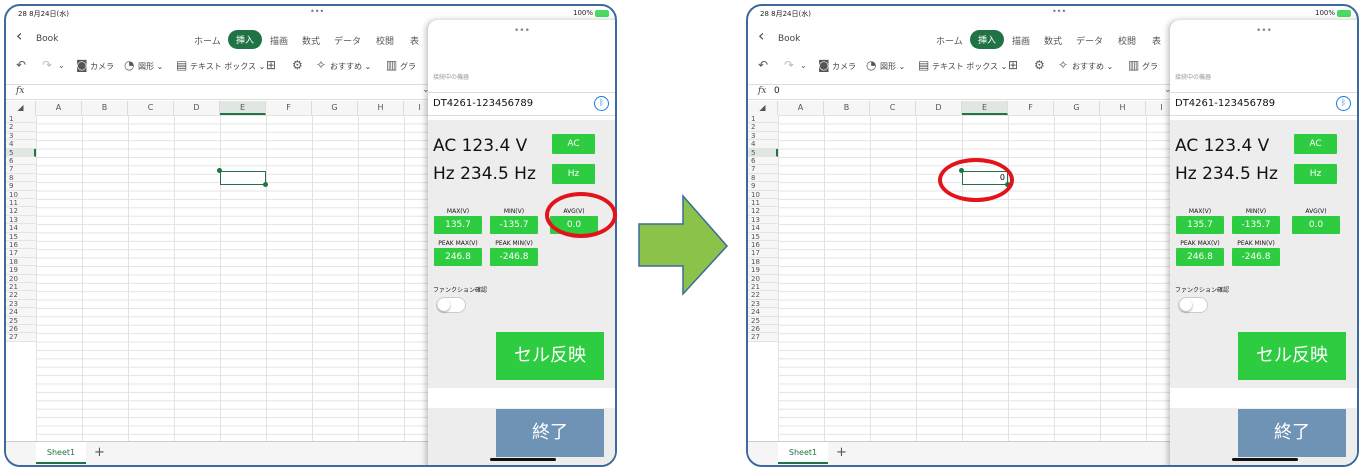  Describe the element at coordinates (1089, 40) in the screenshot. I see `tab-data: データ` at that location.